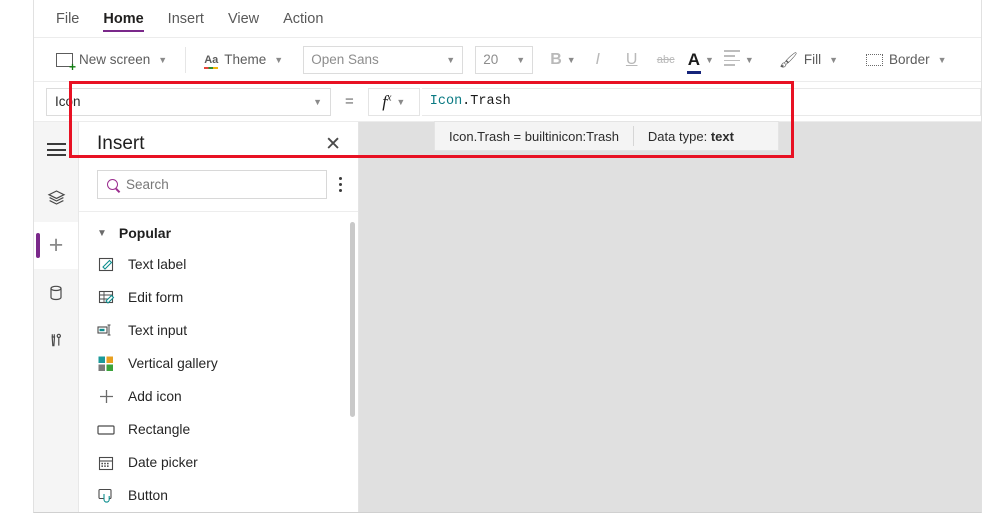 This screenshot has height=523, width=1001. I want to click on text-format-group: B ▼ I U abc A ▼ ▼, so click(652, 59).